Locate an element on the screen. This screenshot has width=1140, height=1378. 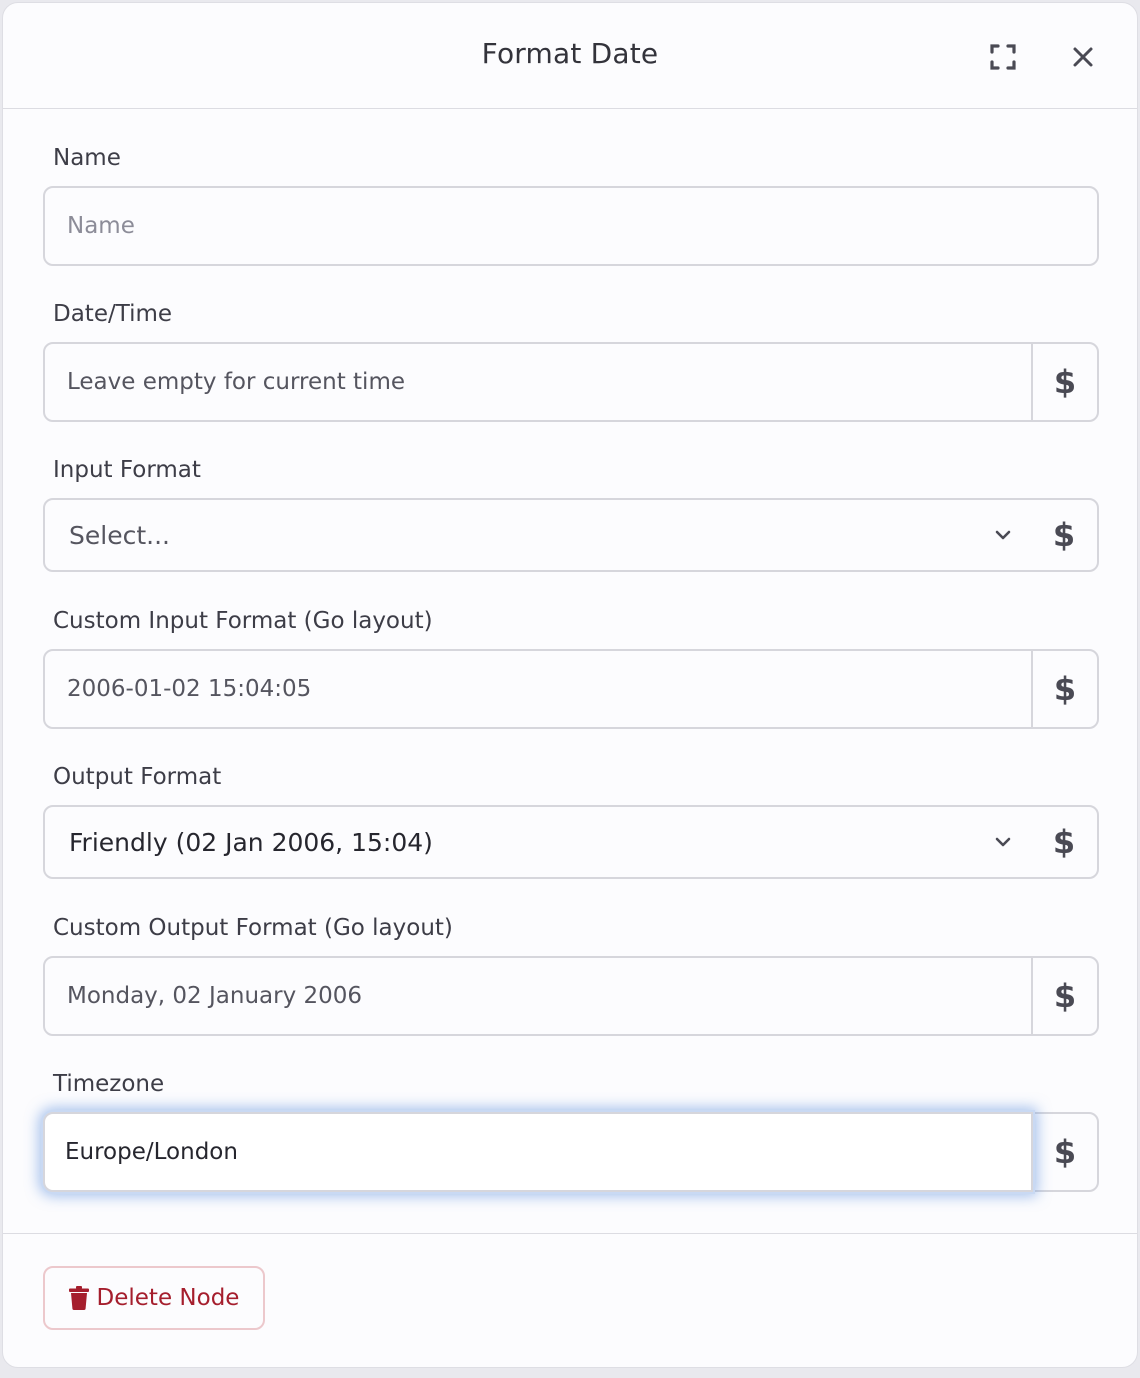
output-format-select: Friendly (02 Jan 2006, 15:04) $ is located at coordinates (571, 842).